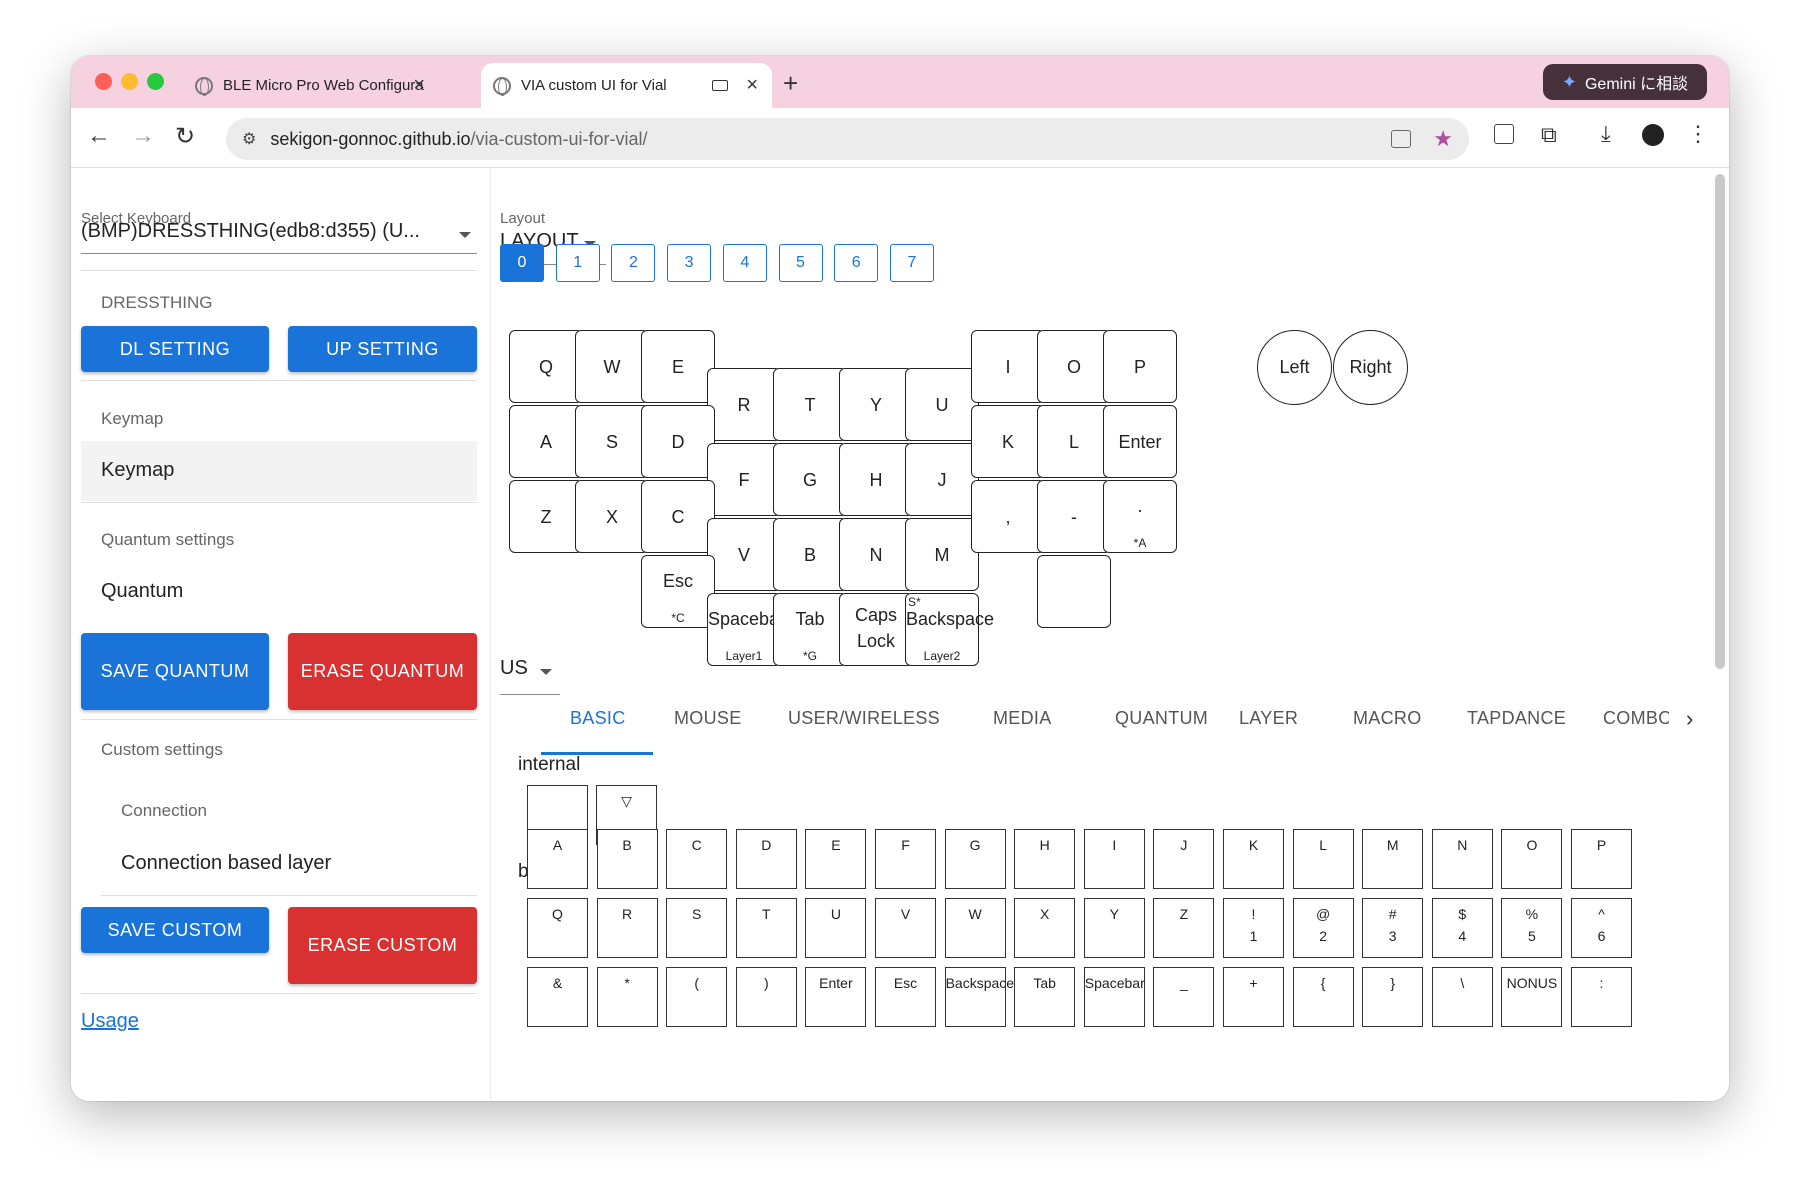 Image resolution: width=1800 pixels, height=1200 pixels. Describe the element at coordinates (1323, 928) in the screenshot. I see `keycode-key: @2` at that location.